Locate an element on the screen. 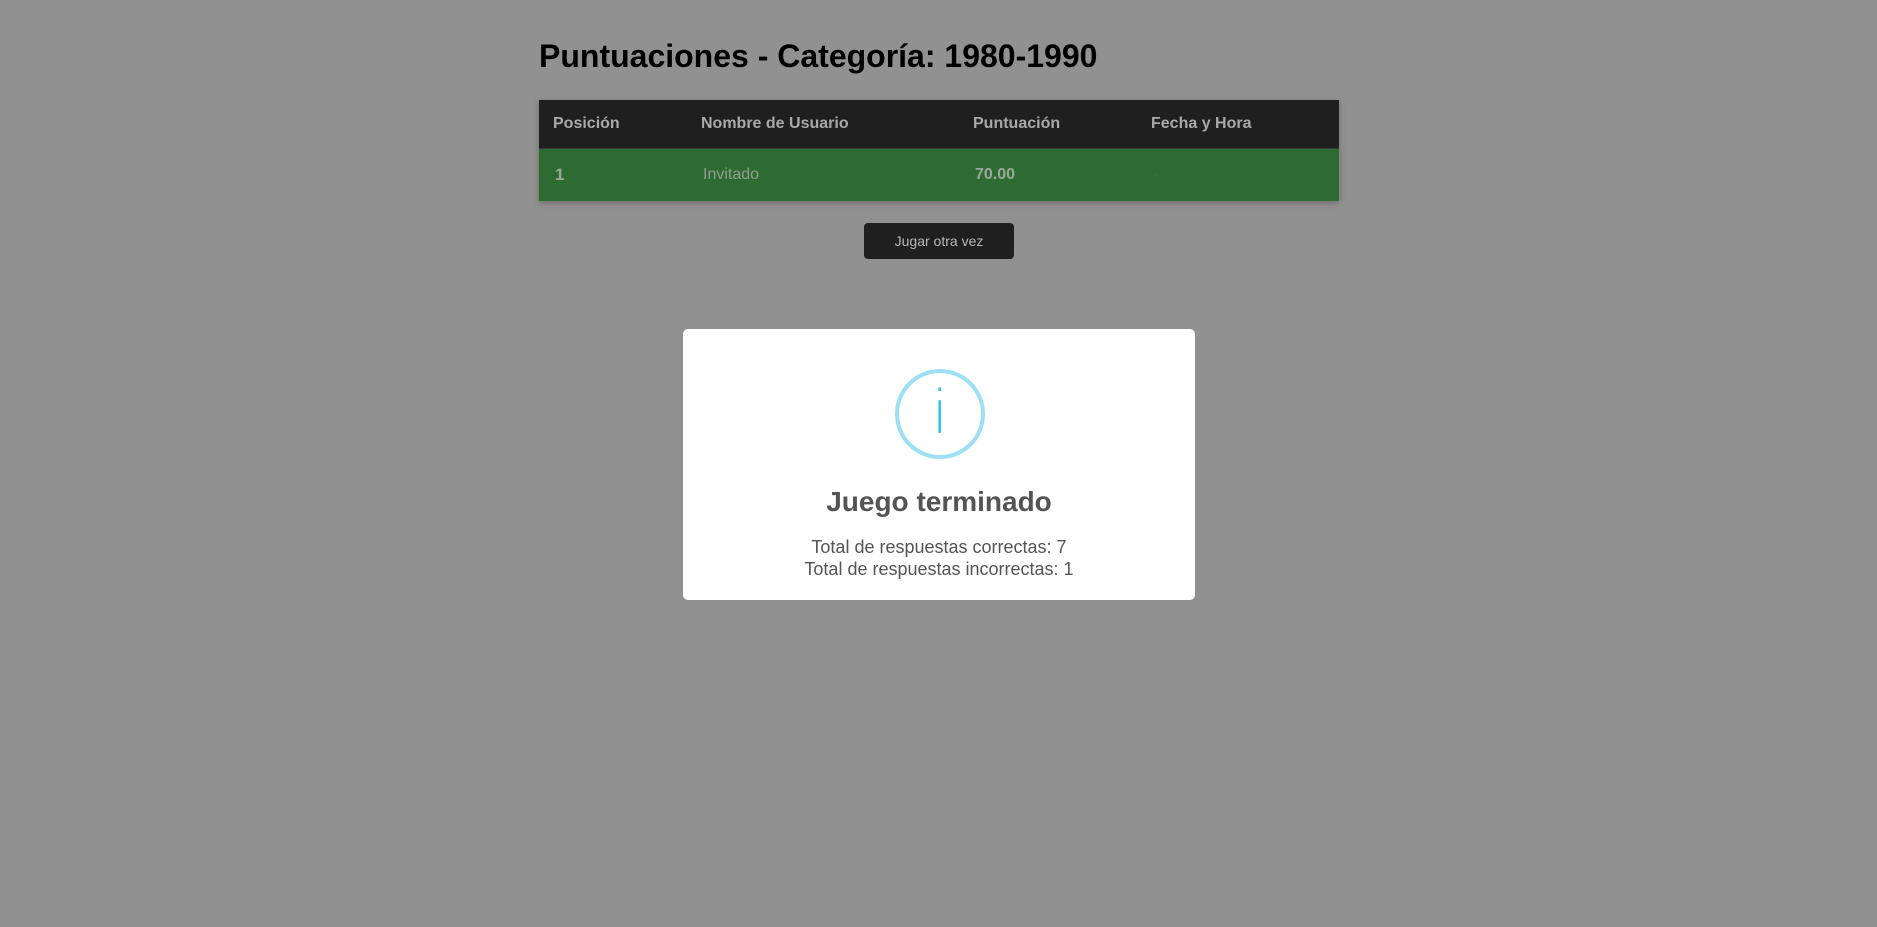 Image resolution: width=1877 pixels, height=927 pixels. cell-username: Invitado is located at coordinates (823, 174).